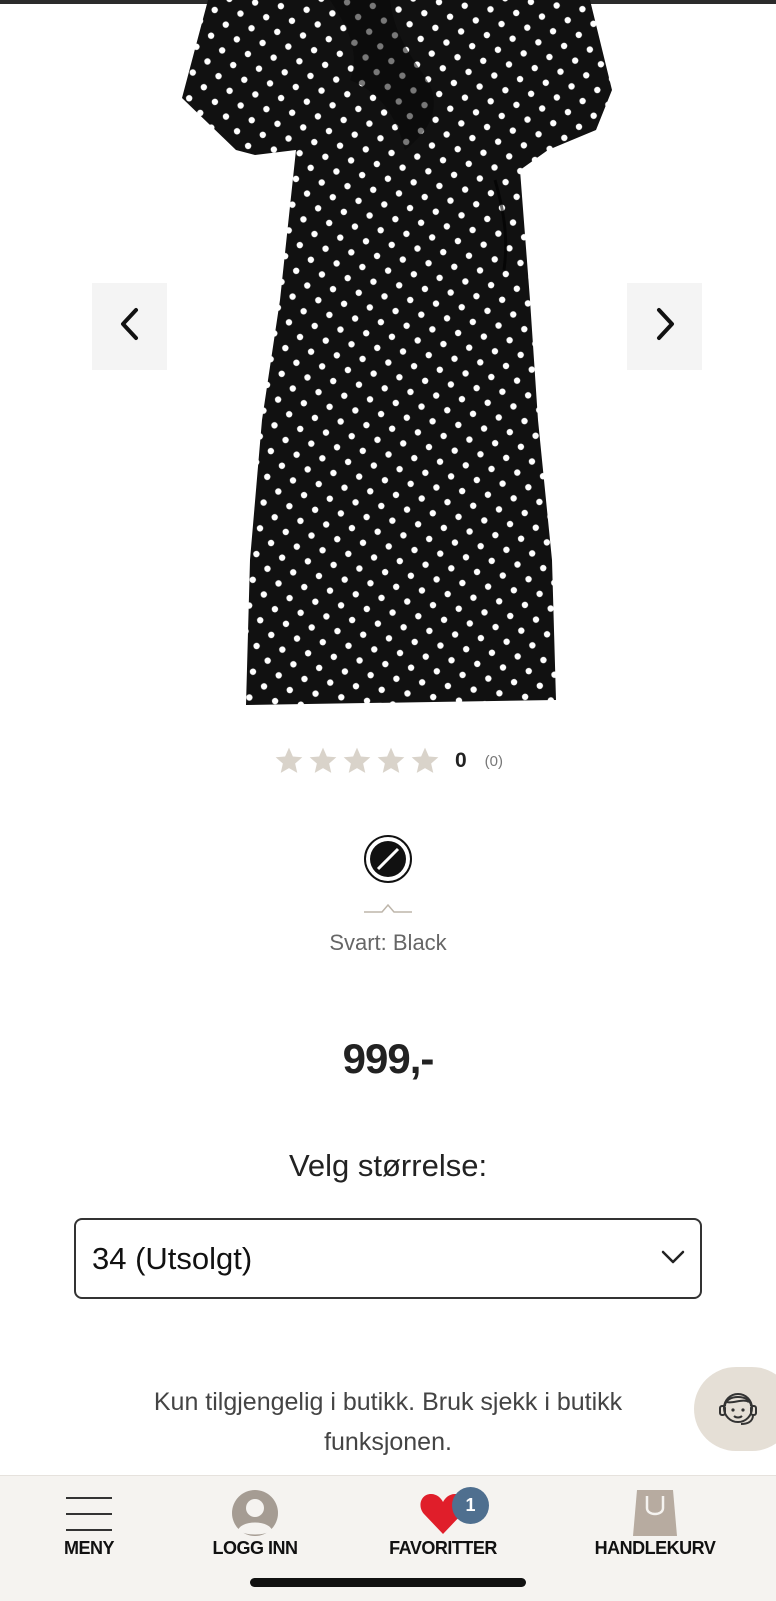 The image size is (776, 1601). I want to click on chevron-left-icon, so click(130, 326).